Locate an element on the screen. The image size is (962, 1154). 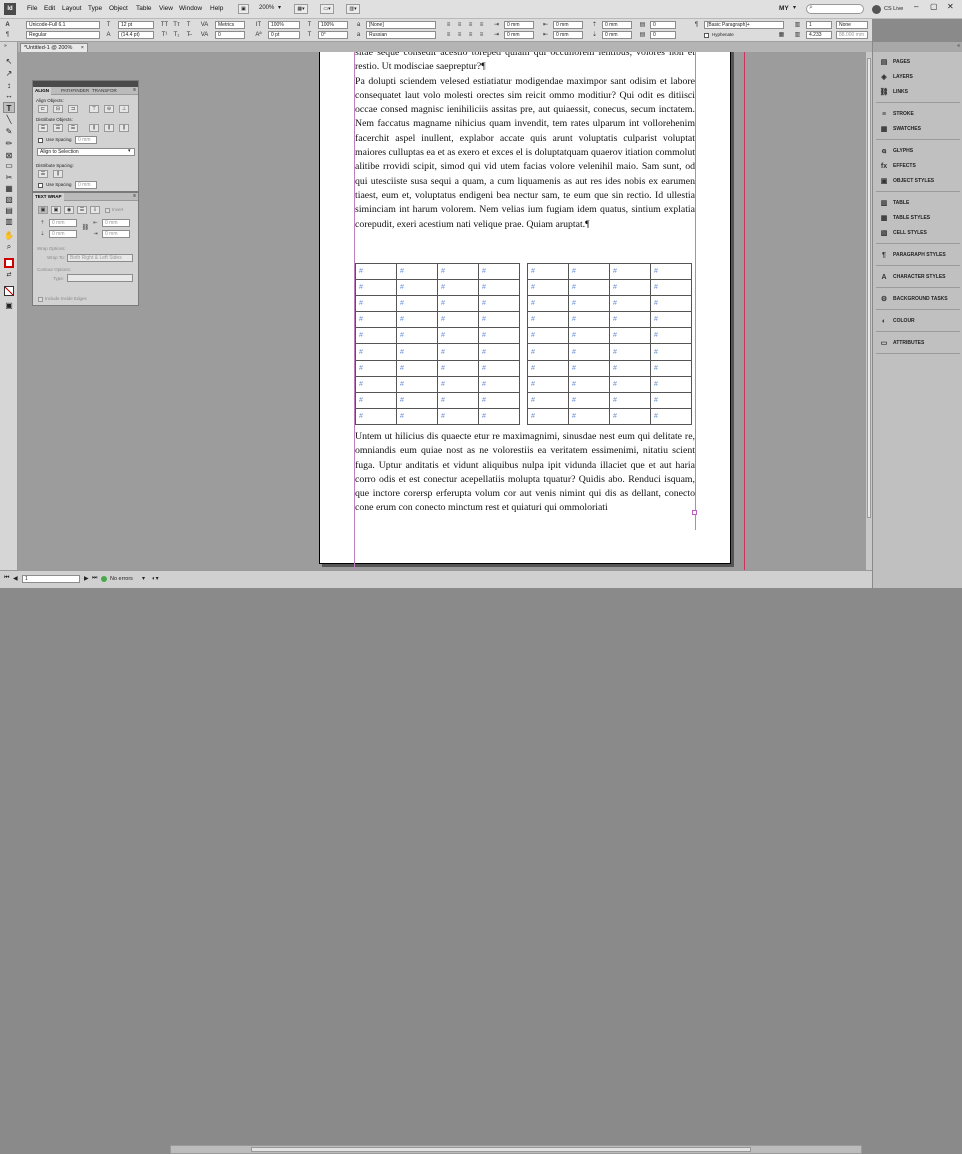
use-spacing-checkbox is located at coordinates (40, 140).